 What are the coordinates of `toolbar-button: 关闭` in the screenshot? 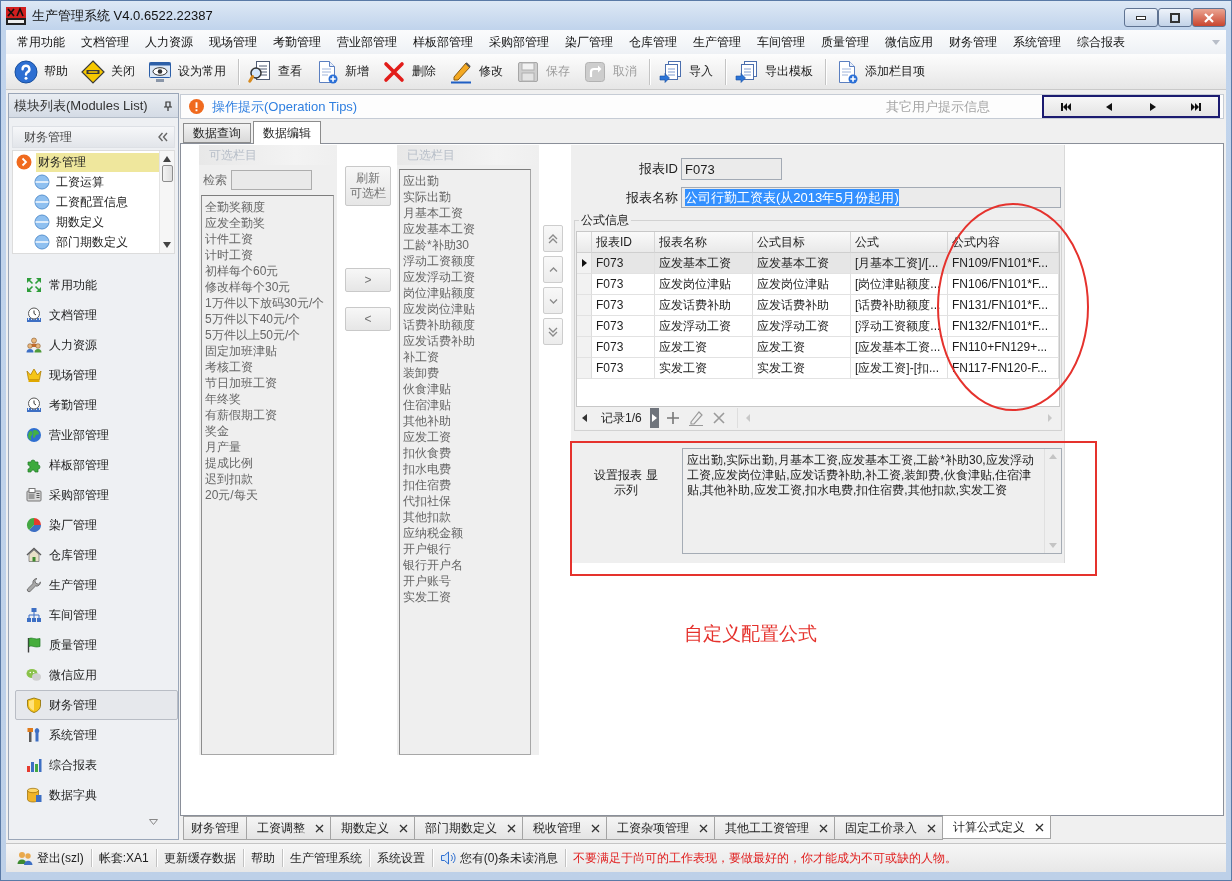 It's located at (109, 71).